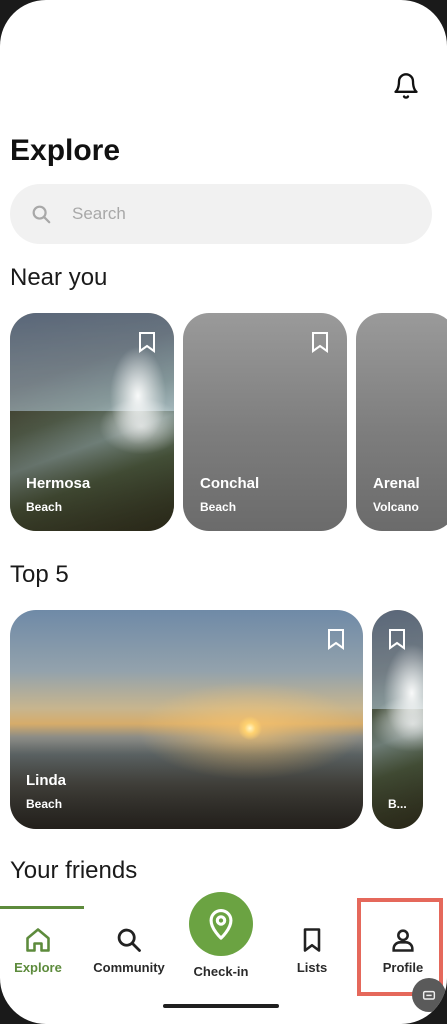 The height and width of the screenshot is (1024, 447). Describe the element at coordinates (58, 483) in the screenshot. I see `place-card-name: Hermosa` at that location.